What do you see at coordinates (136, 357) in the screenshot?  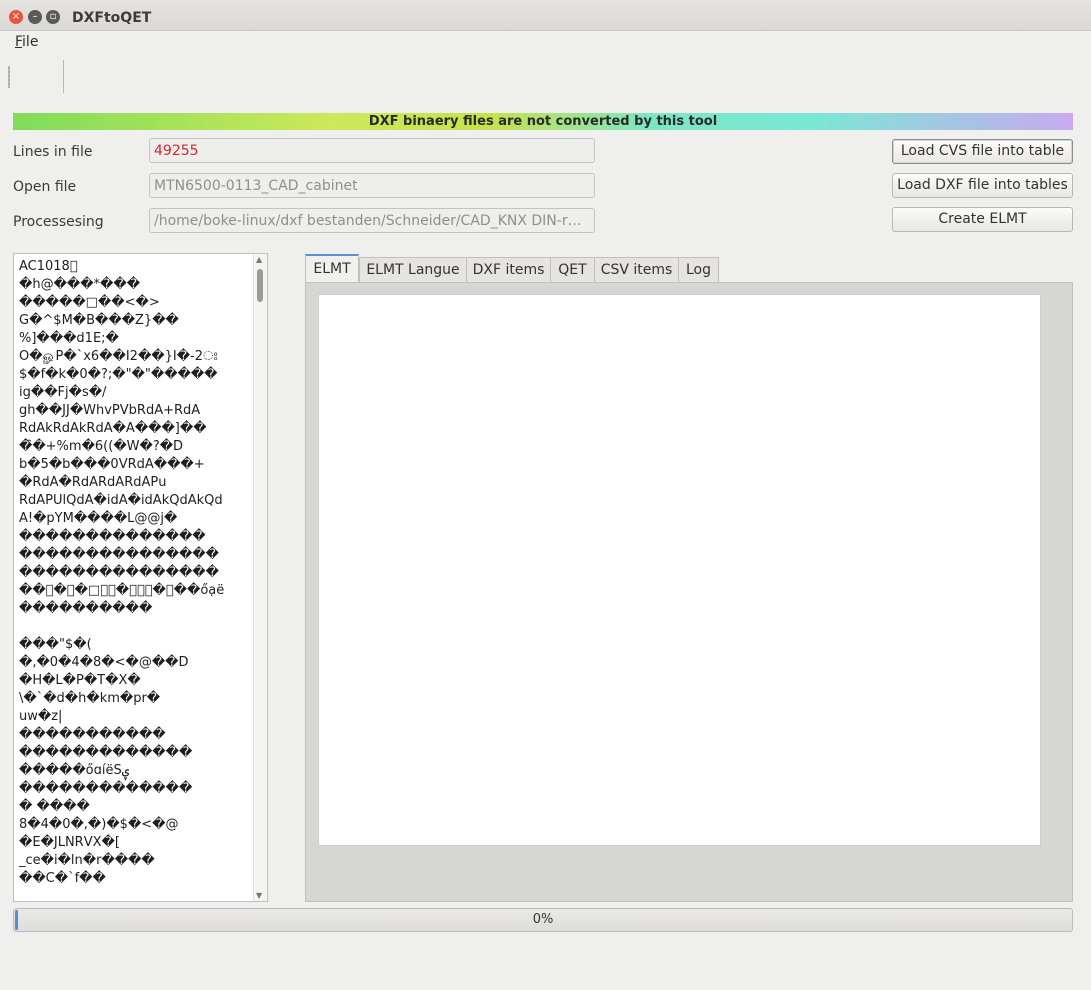 I see `file-content-line: O�ௐP�`x6��I2��}I�-2ਃ` at bounding box center [136, 357].